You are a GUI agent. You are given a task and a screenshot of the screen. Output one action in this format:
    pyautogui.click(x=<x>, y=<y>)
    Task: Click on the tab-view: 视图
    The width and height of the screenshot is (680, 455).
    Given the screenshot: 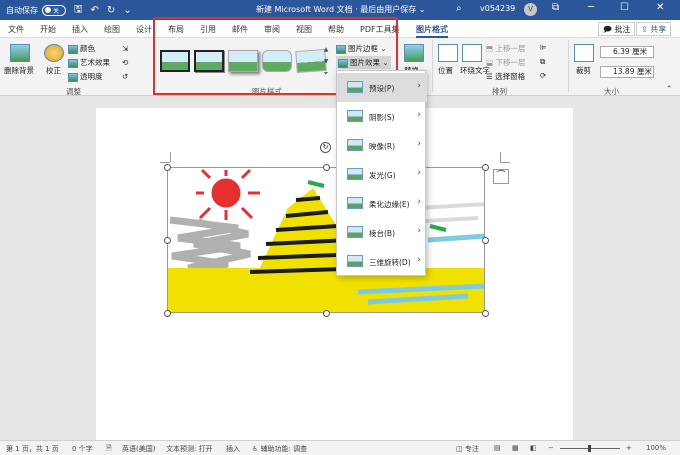 What is the action you would take?
    pyautogui.click(x=304, y=29)
    